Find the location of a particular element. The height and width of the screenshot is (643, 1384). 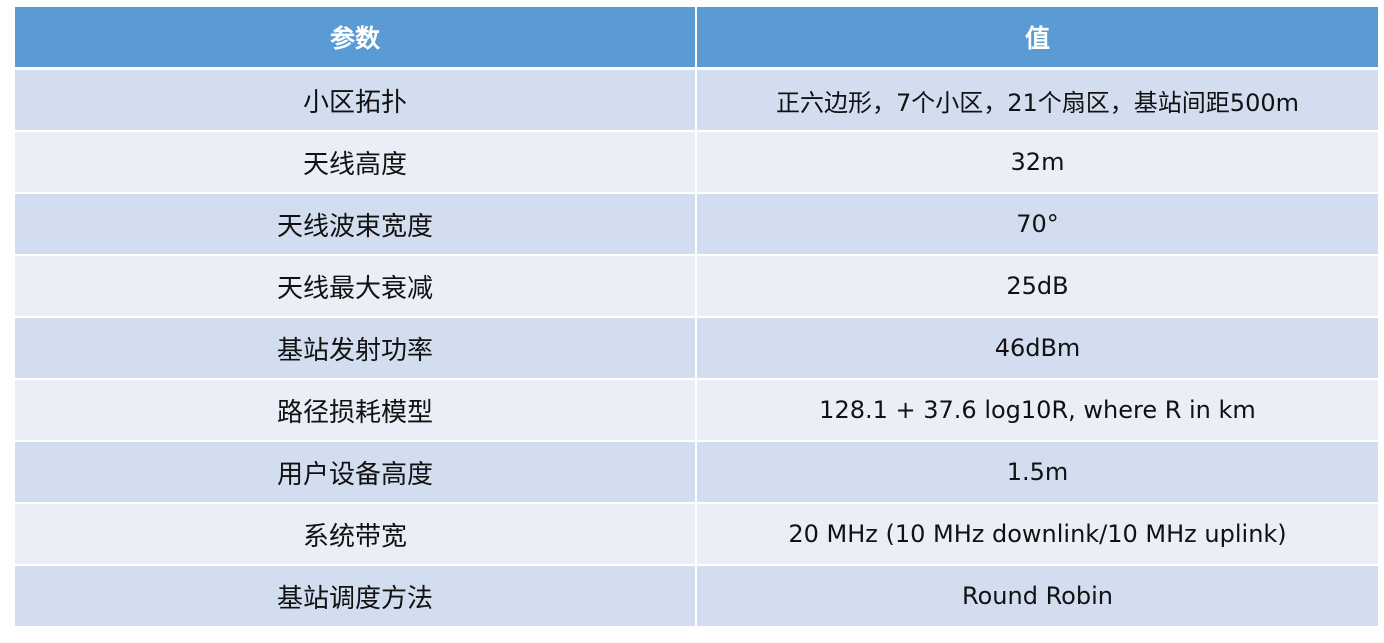

table-row: 用户设备高度 1.5m is located at coordinates (696, 473).